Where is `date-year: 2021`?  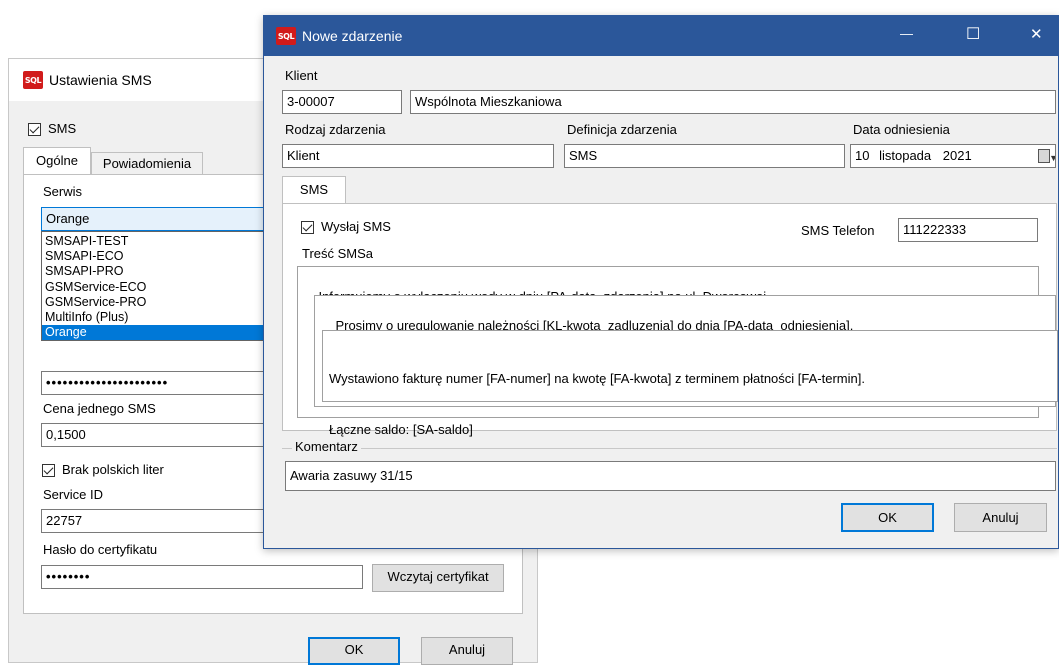 date-year: 2021 is located at coordinates (957, 155).